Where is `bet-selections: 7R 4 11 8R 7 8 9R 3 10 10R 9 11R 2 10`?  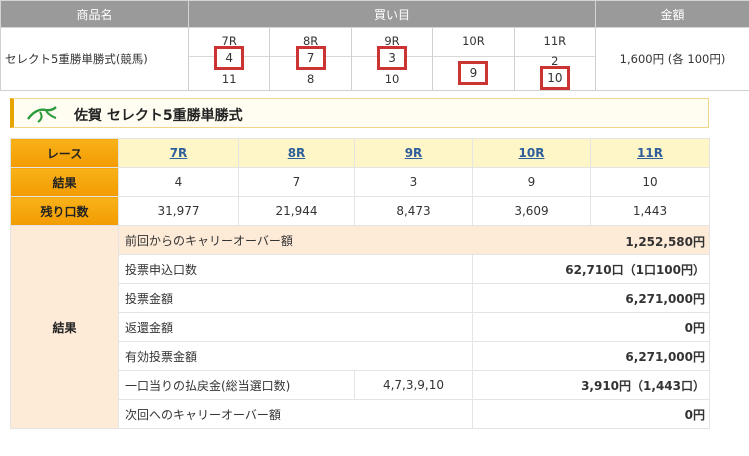 bet-selections: 7R 4 11 8R 7 8 9R 3 10 10R 9 11R 2 10 is located at coordinates (392, 59).